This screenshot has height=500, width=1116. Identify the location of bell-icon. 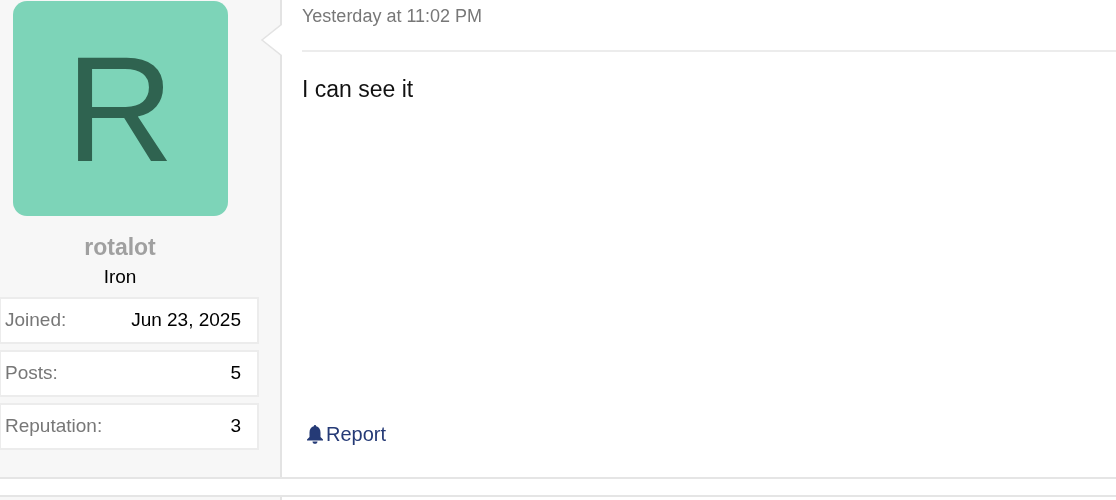
(315, 434).